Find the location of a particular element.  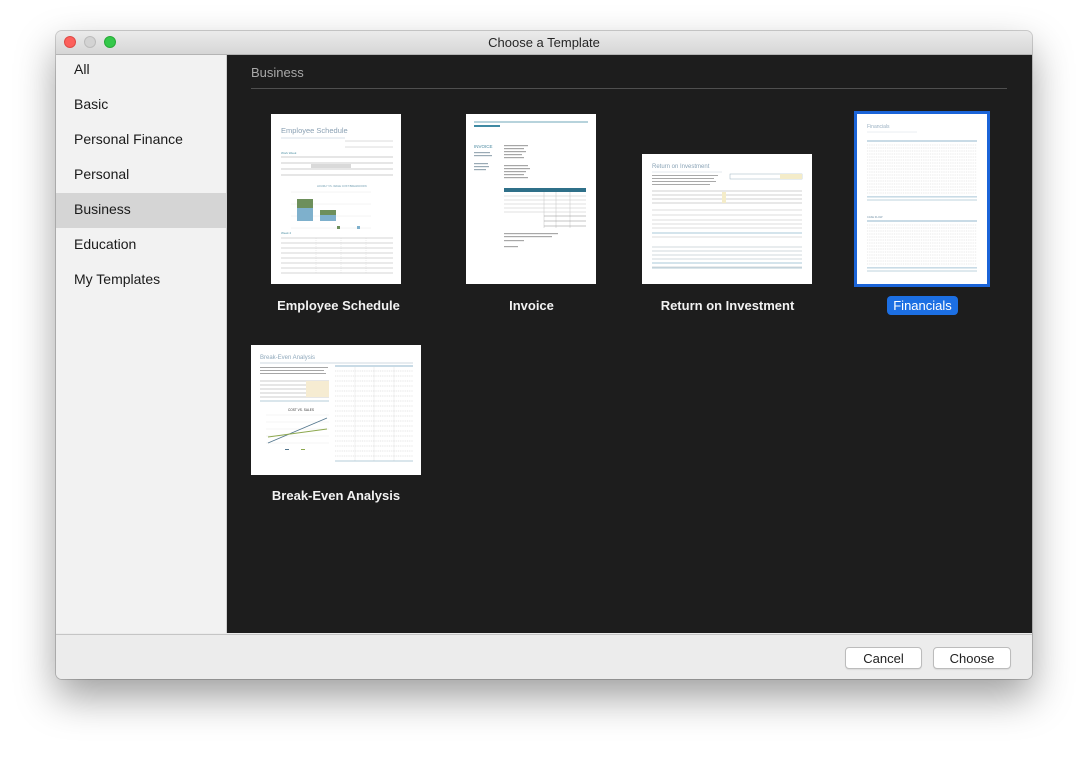

sidebar-item-basic: Basic is located at coordinates (141, 105).